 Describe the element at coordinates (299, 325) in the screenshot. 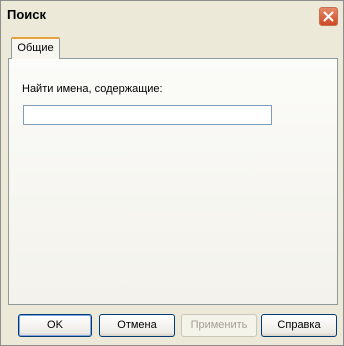

I see `help-button: Справка` at that location.